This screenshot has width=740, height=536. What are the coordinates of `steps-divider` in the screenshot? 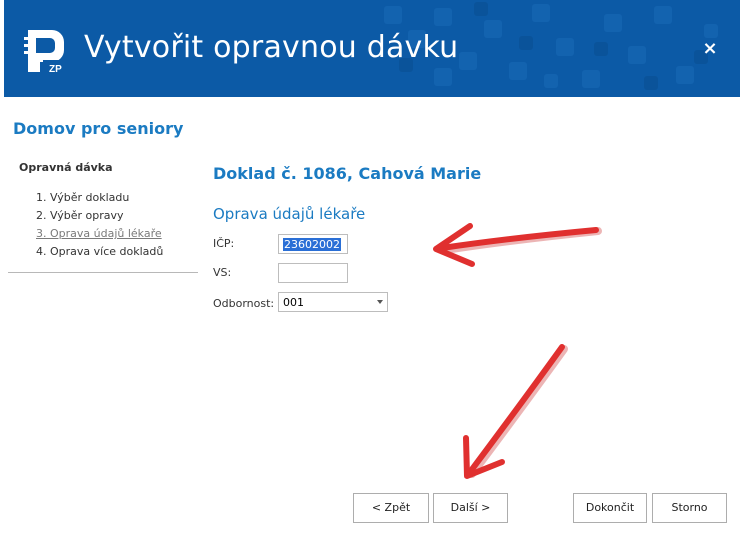 It's located at (103, 272).